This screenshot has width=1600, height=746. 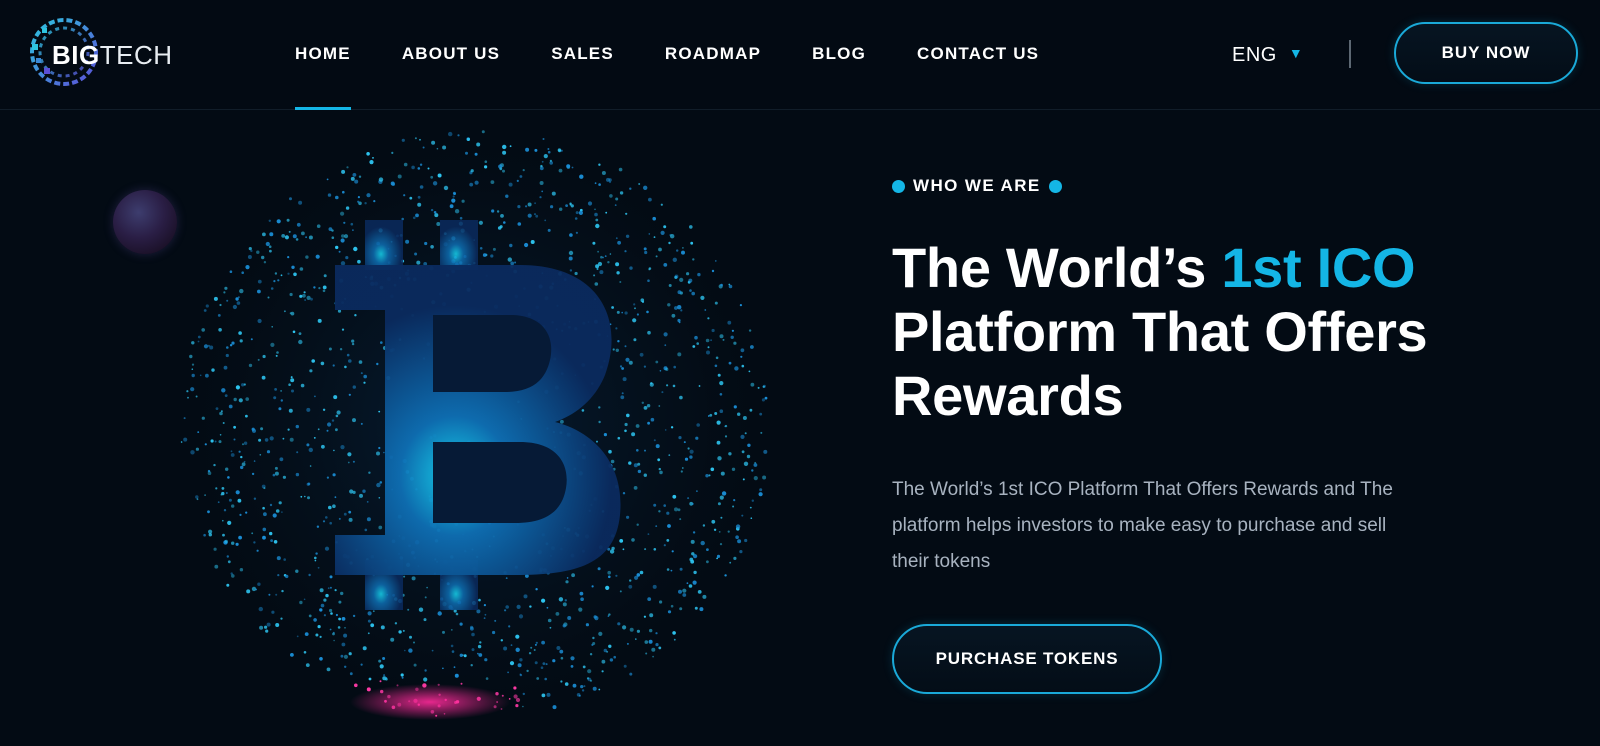 What do you see at coordinates (582, 55) in the screenshot?
I see `nav-item-sales: SALES` at bounding box center [582, 55].